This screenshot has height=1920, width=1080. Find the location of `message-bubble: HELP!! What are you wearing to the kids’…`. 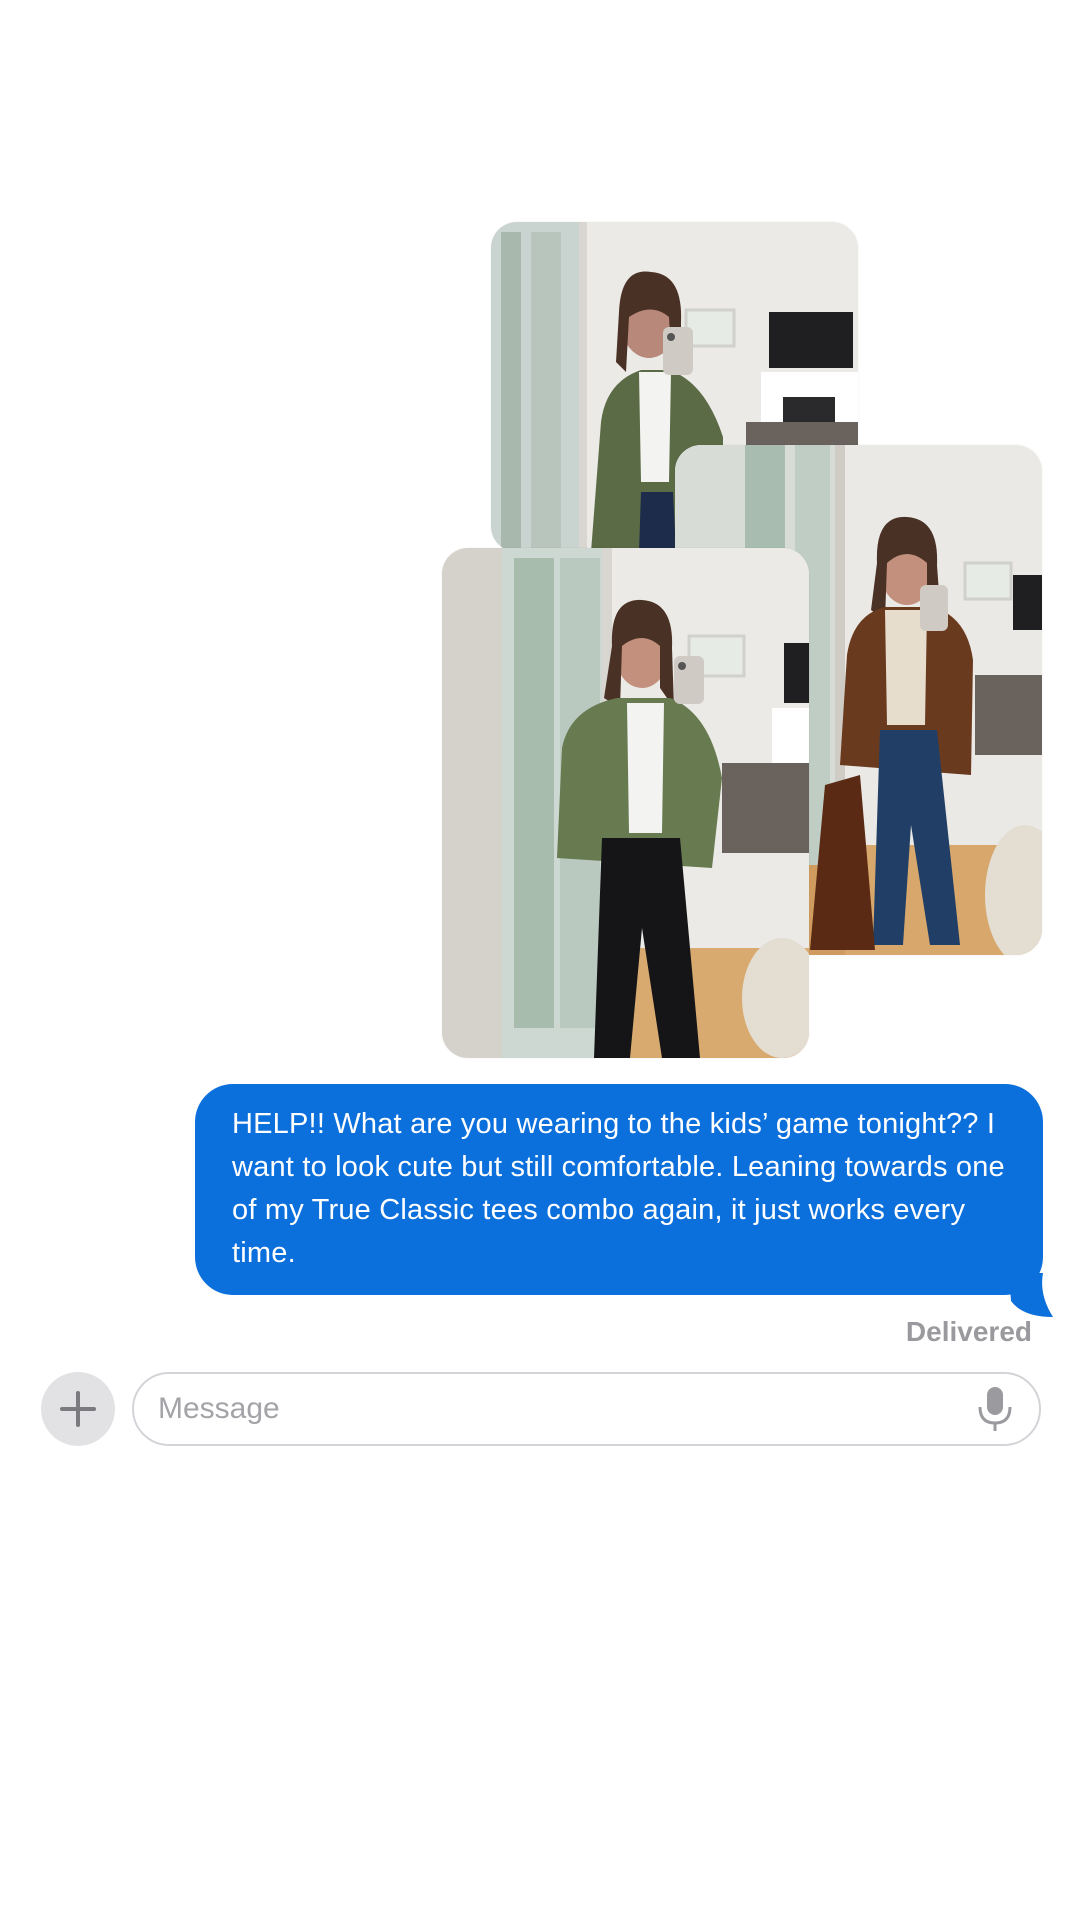

message-bubble: HELP!! What are you wearing to the kids’… is located at coordinates (624, 1200).